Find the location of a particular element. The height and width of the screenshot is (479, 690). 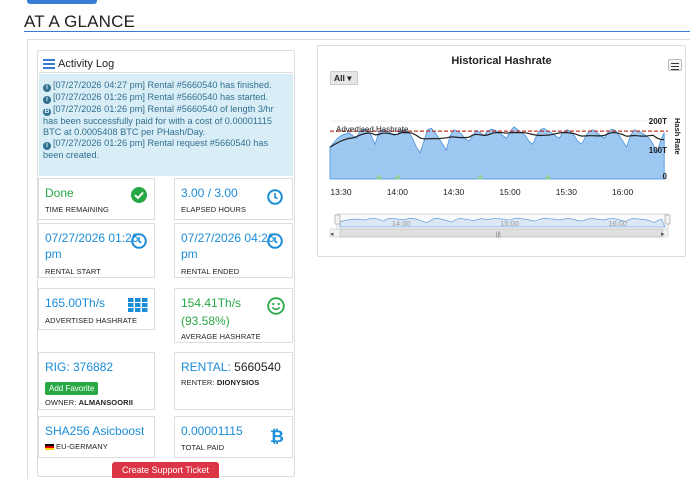

bitcoin-icon: ₿ is located at coordinates (276, 436).